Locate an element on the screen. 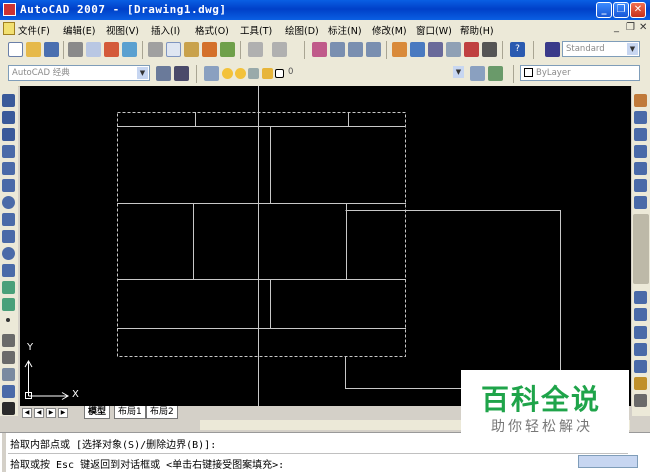  menu-tools: 工具(T) is located at coordinates (256, 30).